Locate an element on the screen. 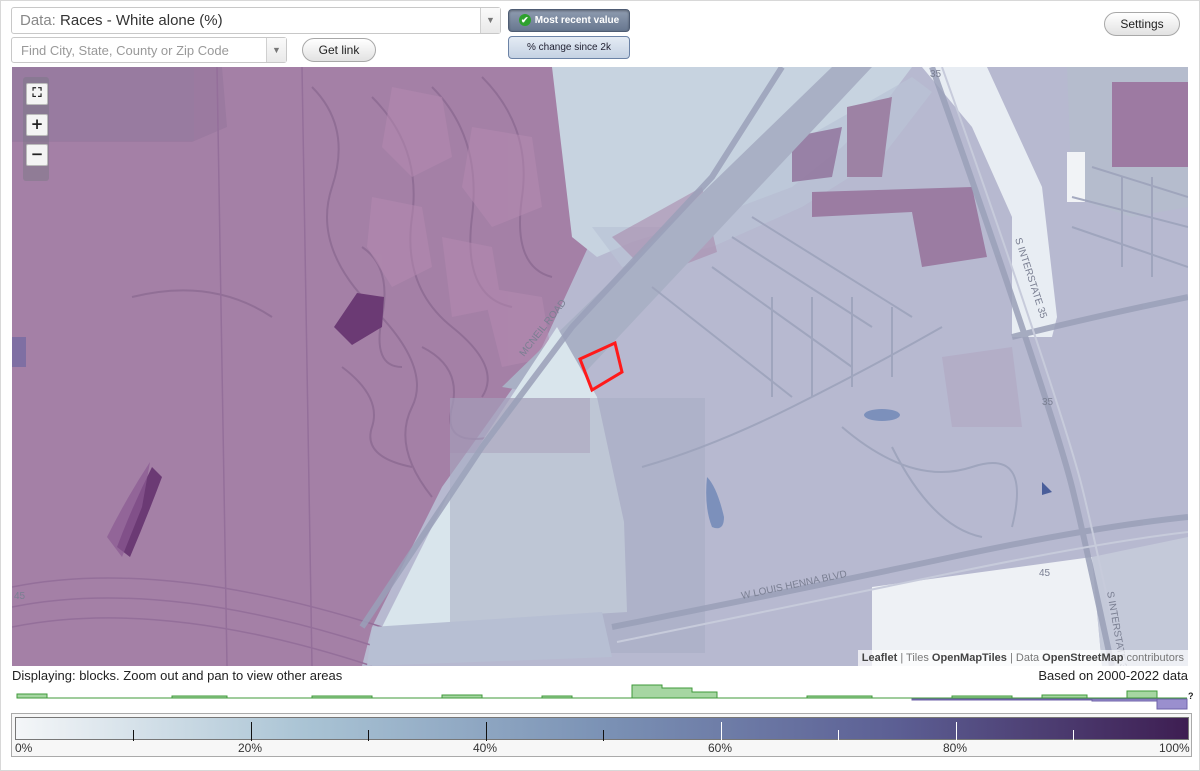 The image size is (1200, 771). openstreetmap-link: OpenStreetMap is located at coordinates (1082, 658).